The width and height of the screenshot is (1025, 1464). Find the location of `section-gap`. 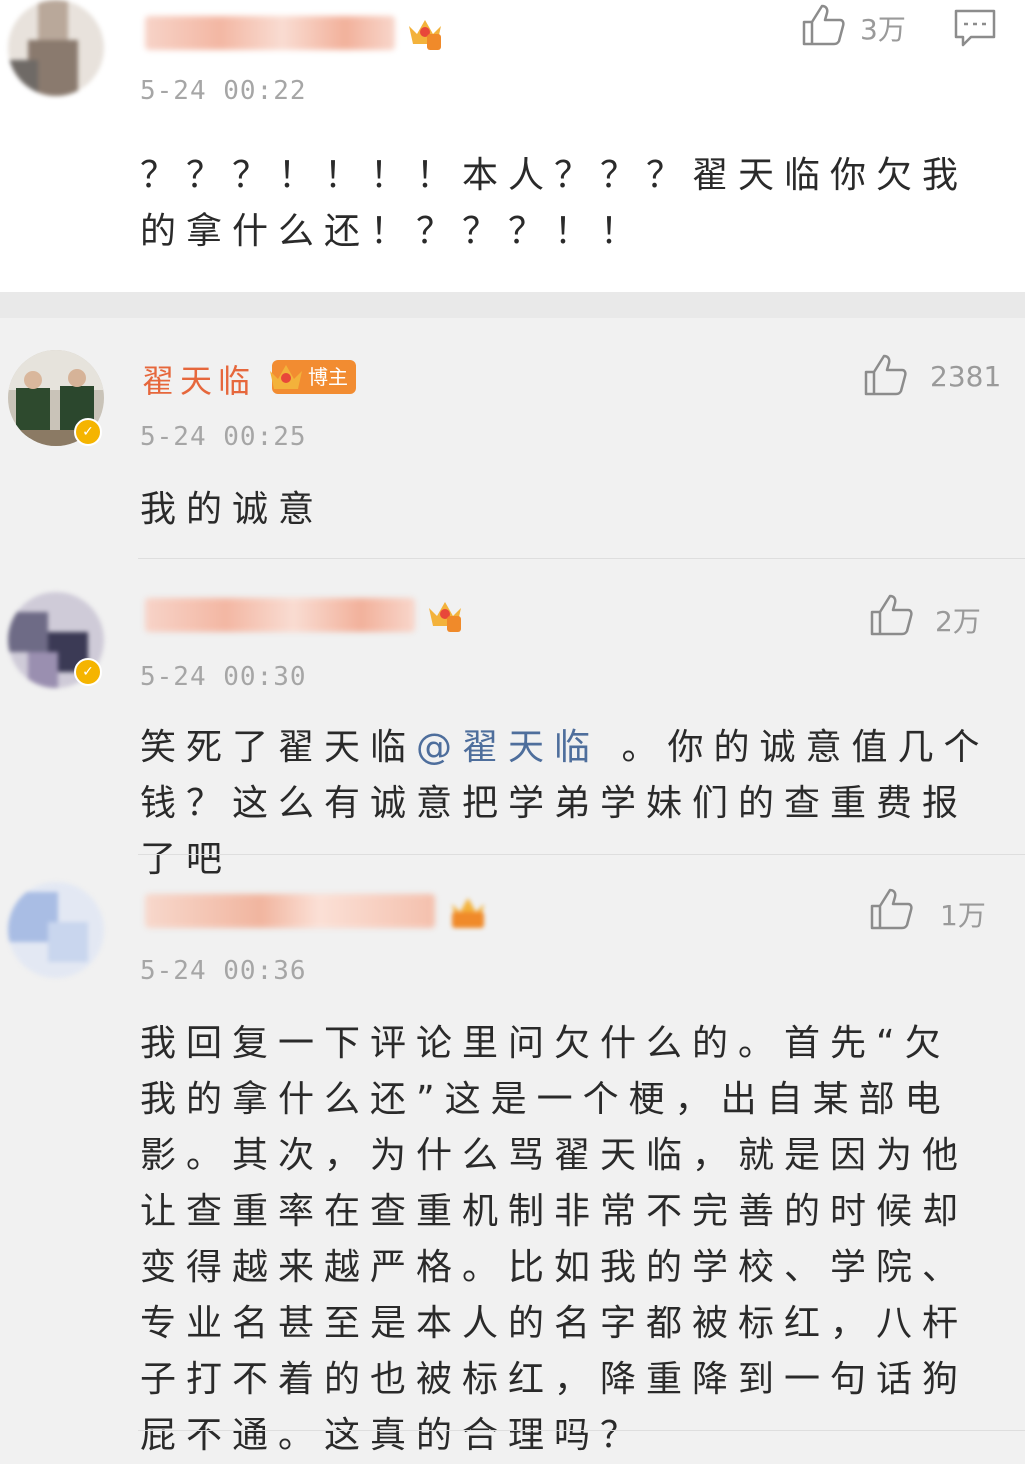

section-gap is located at coordinates (512, 305).